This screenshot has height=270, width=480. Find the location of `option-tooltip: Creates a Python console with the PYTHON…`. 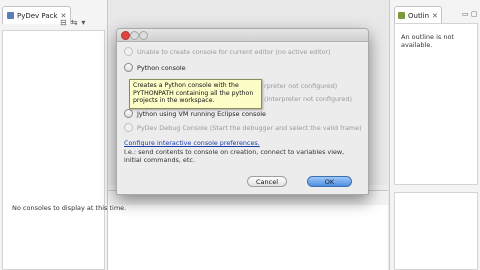

option-tooltip: Creates a Python console with the PYTHON… is located at coordinates (195, 94).